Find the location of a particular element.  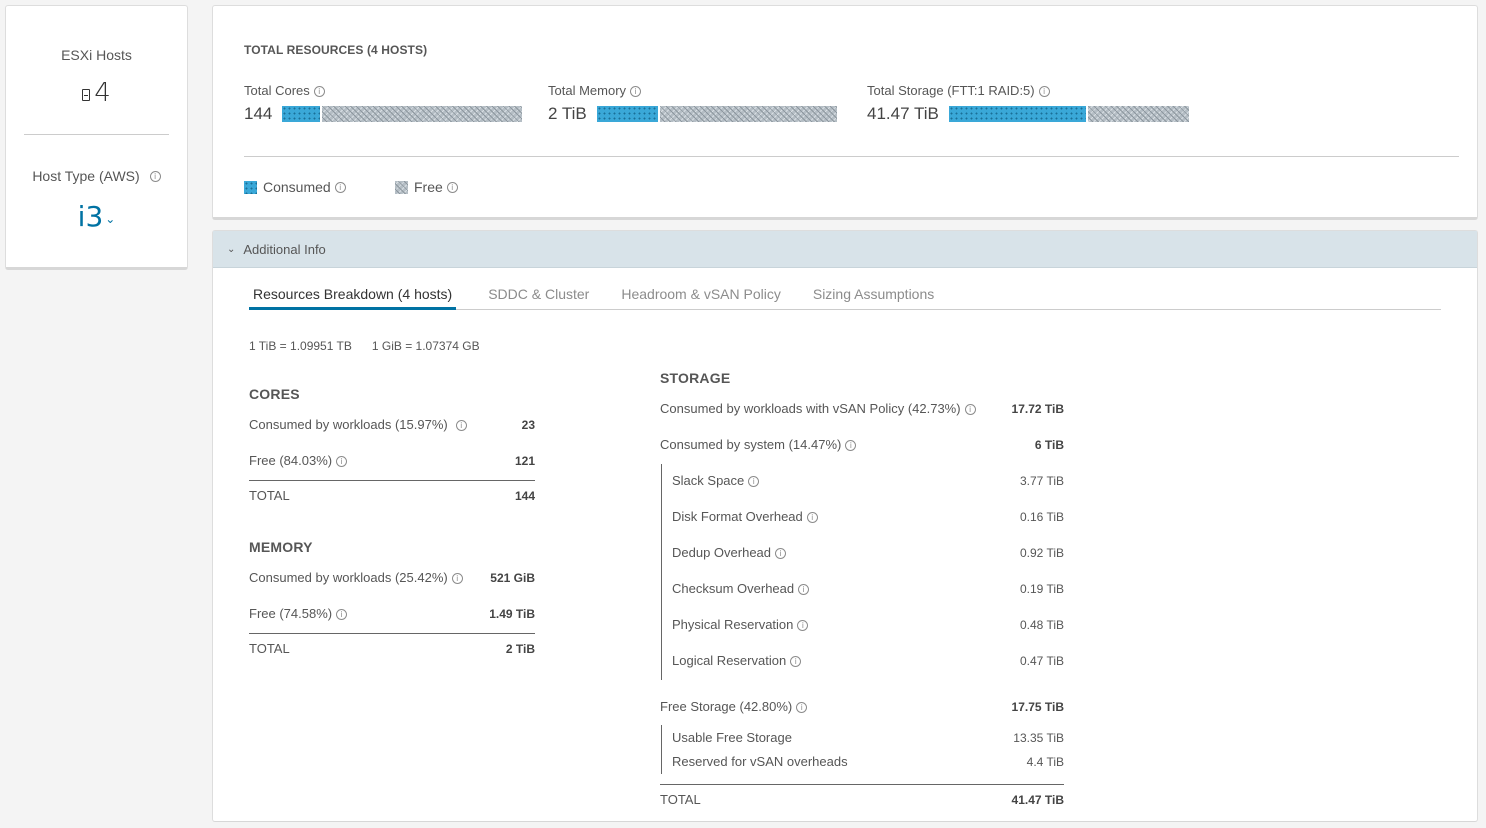

row-value: 2 TiB is located at coordinates (520, 648).